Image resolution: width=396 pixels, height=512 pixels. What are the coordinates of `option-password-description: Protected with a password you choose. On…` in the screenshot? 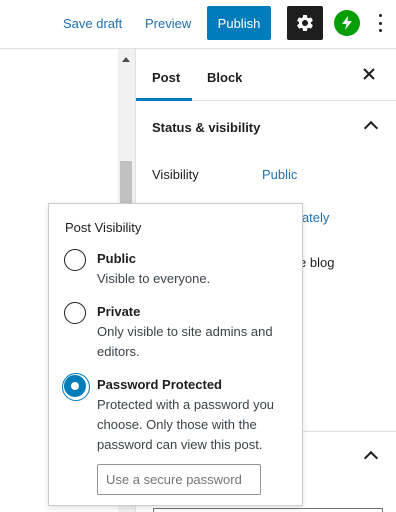 It's located at (186, 424).